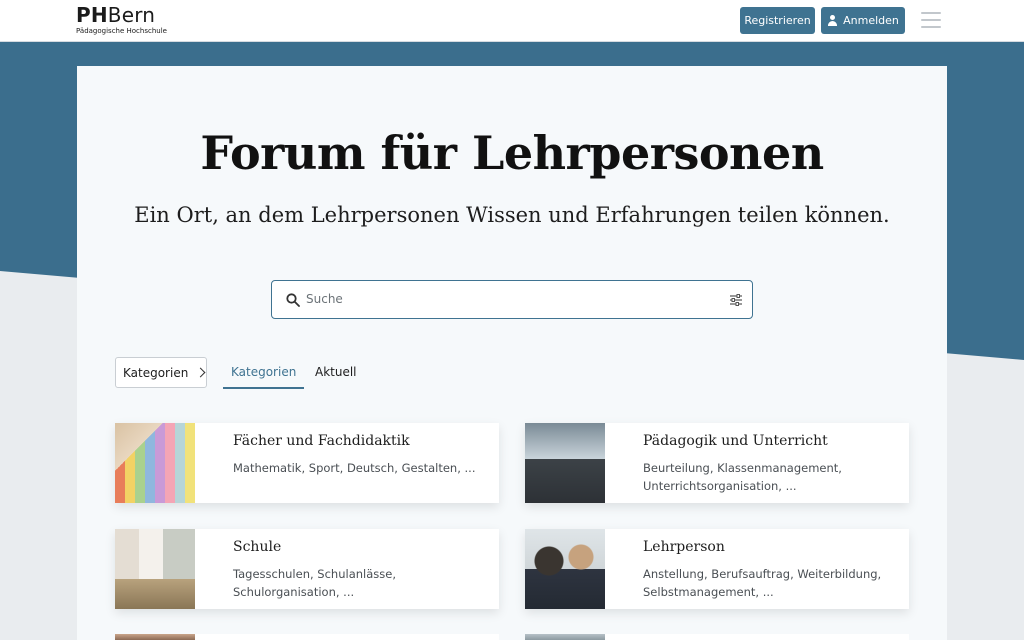 This screenshot has height=640, width=1024. I want to click on login-button: Anmelden, so click(863, 20).